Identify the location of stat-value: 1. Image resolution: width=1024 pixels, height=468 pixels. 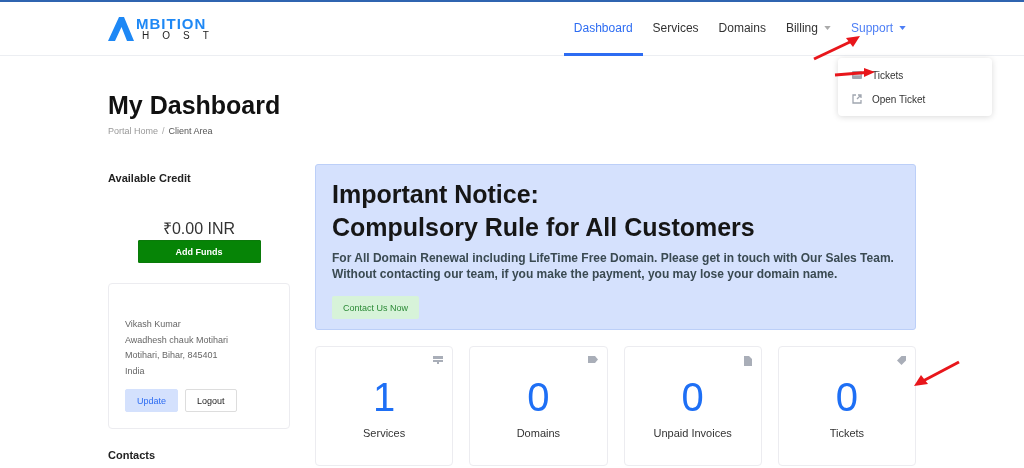
(384, 397).